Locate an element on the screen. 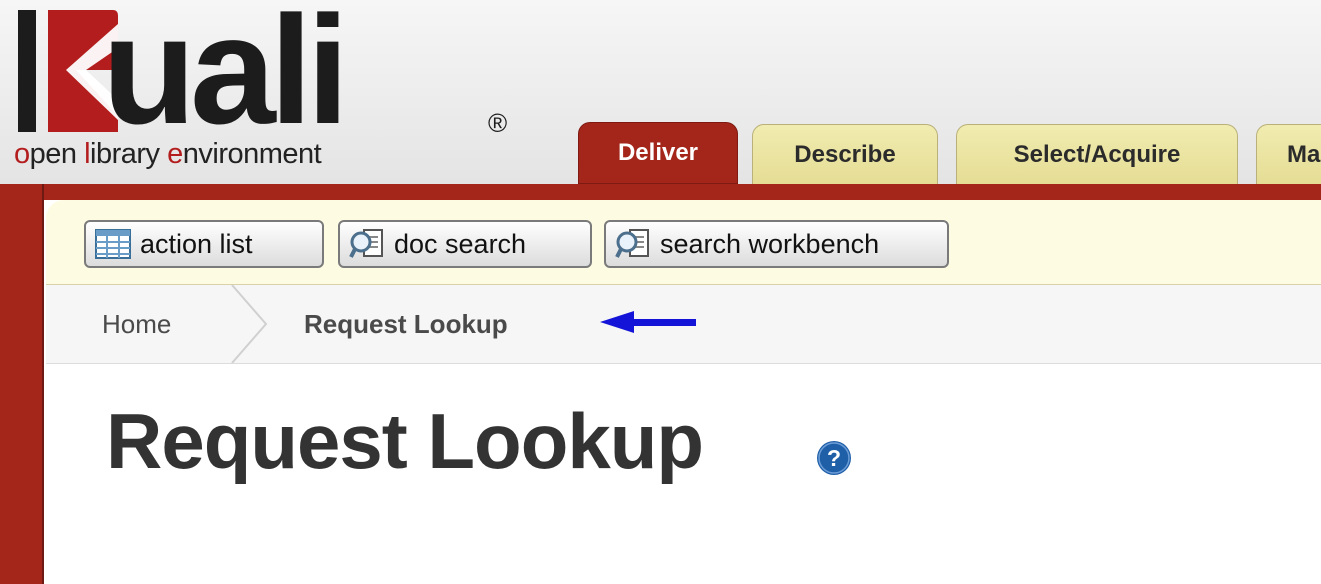  tagline-part: e is located at coordinates (175, 154).